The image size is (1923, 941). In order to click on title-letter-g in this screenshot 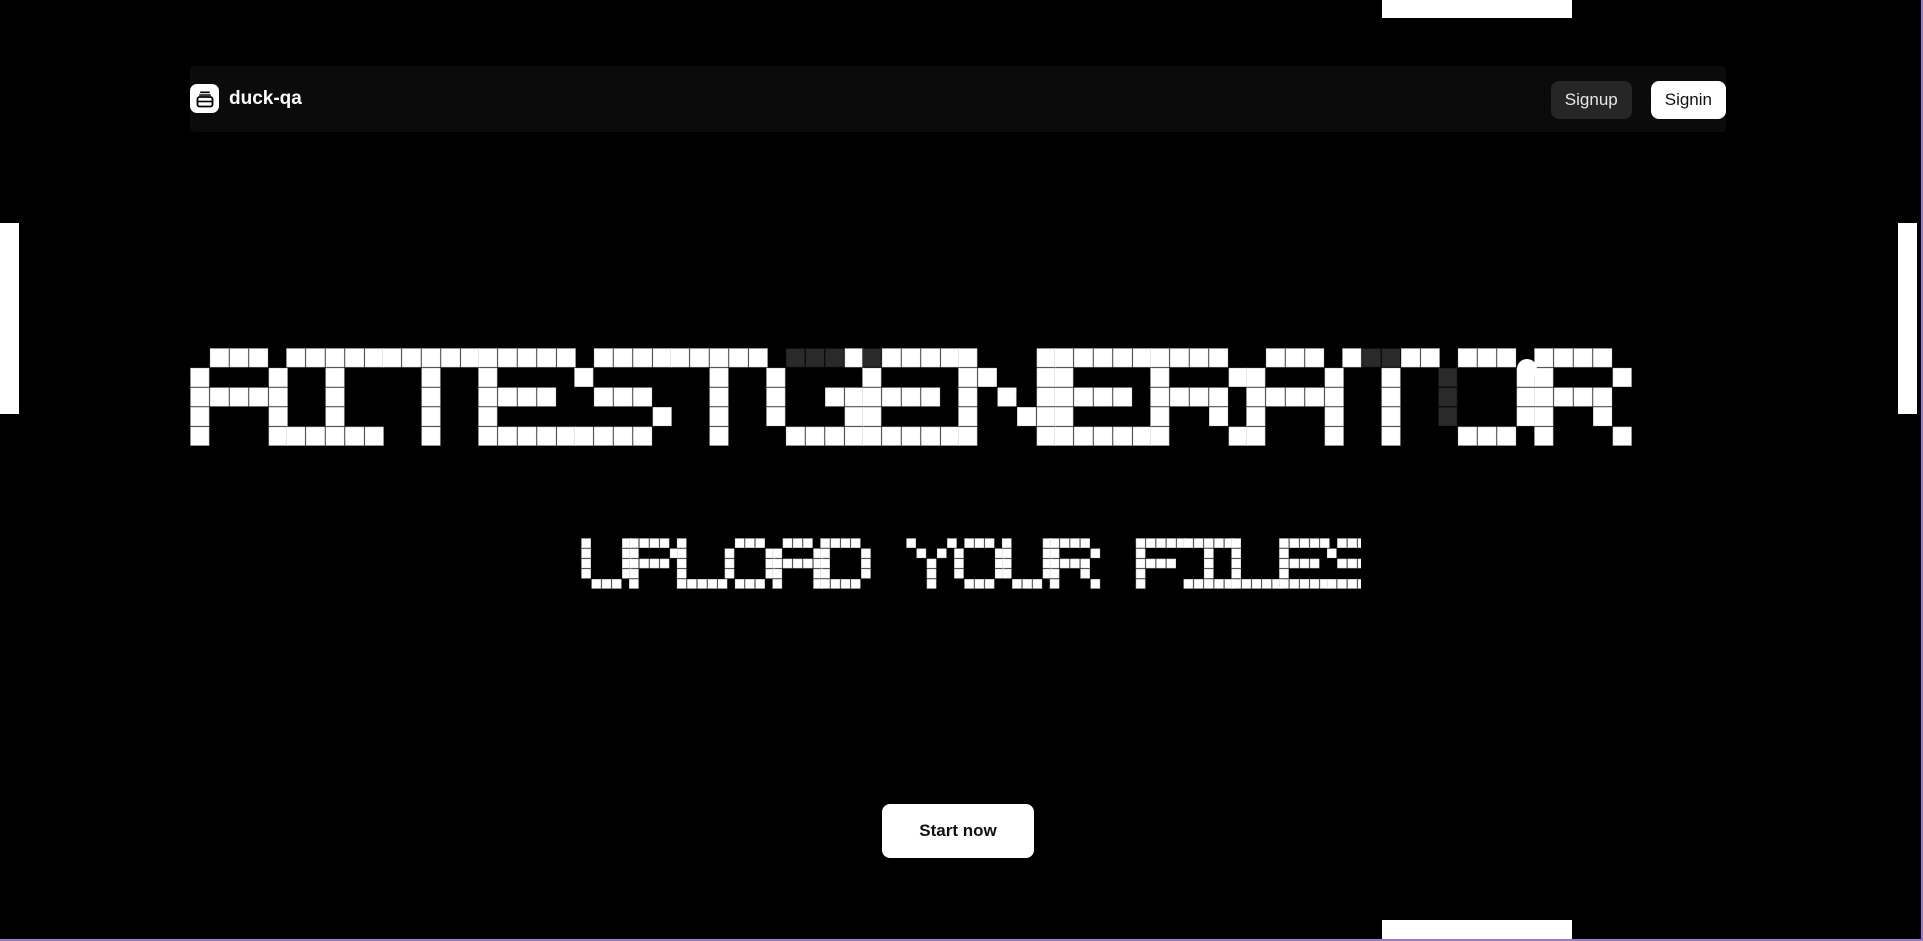, I will do `click(815, 397)`.